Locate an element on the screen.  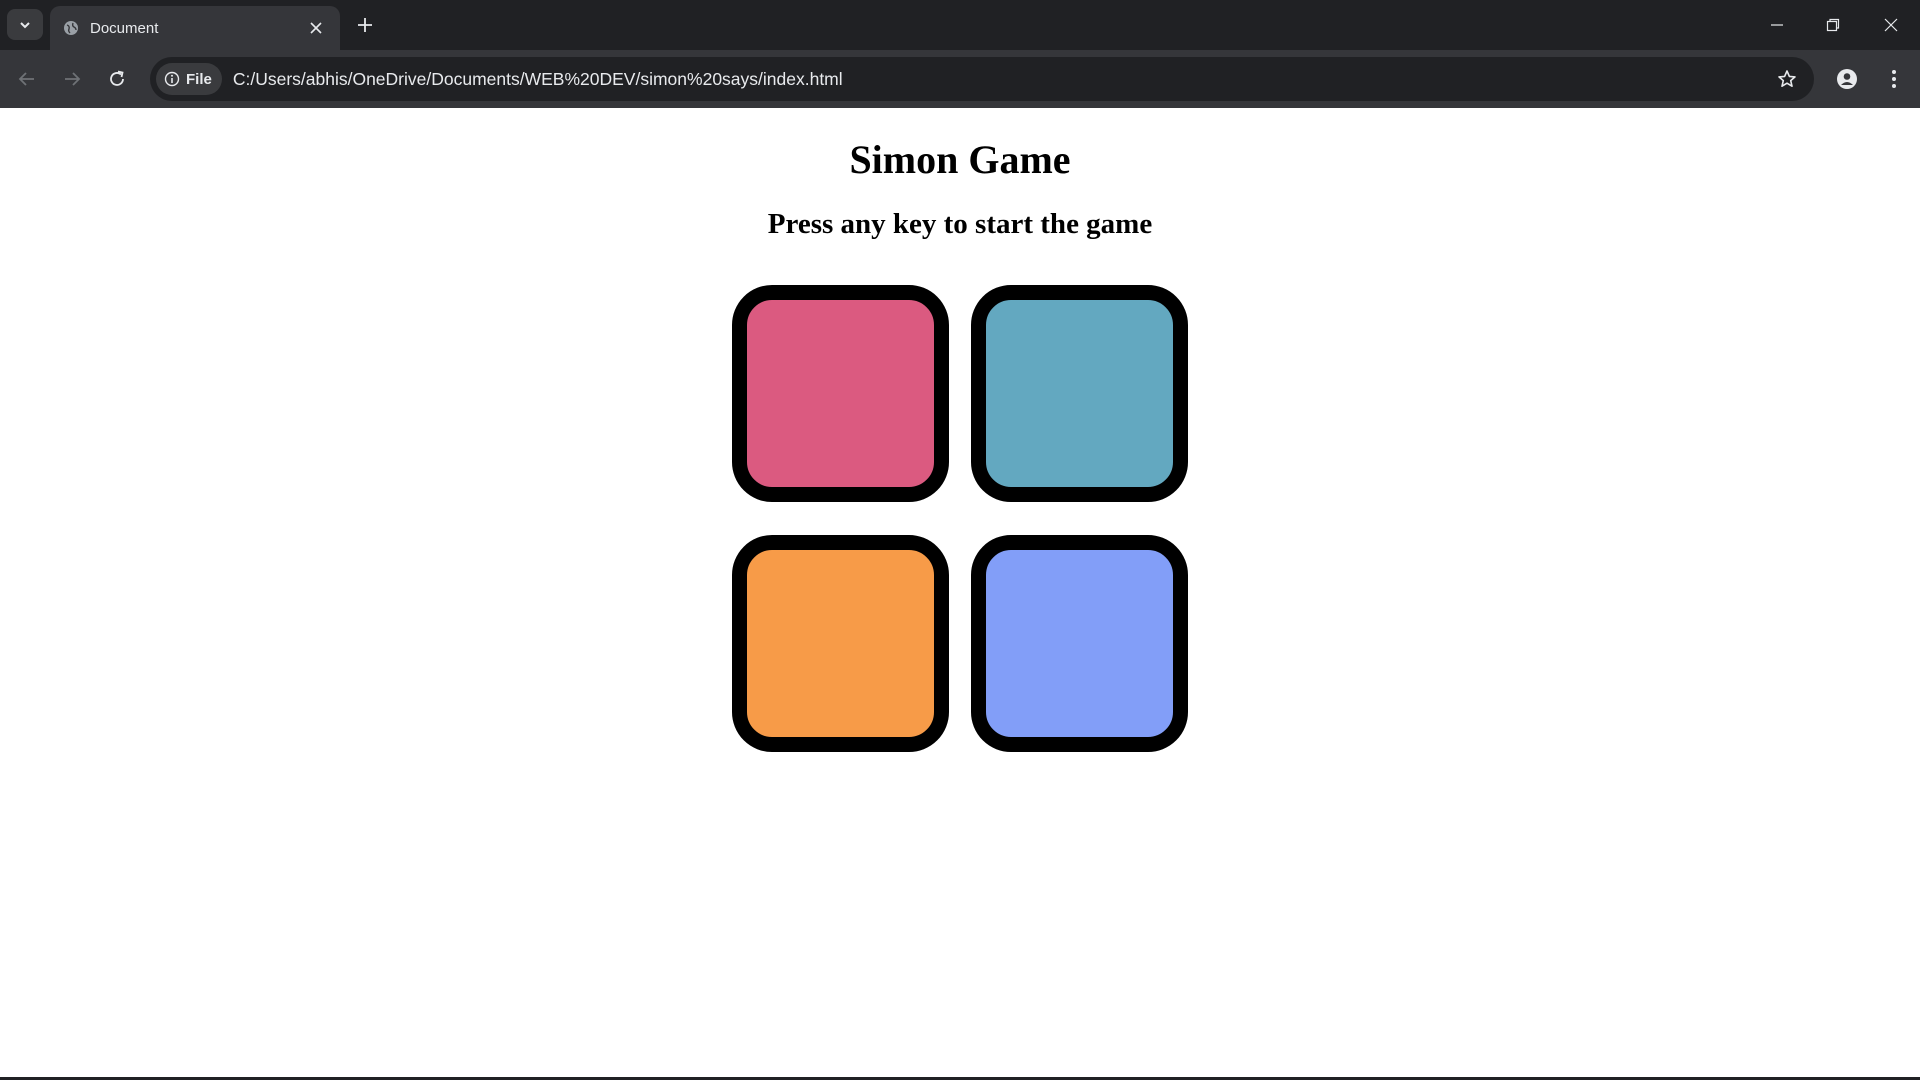
arrow-left-icon is located at coordinates (26, 79).